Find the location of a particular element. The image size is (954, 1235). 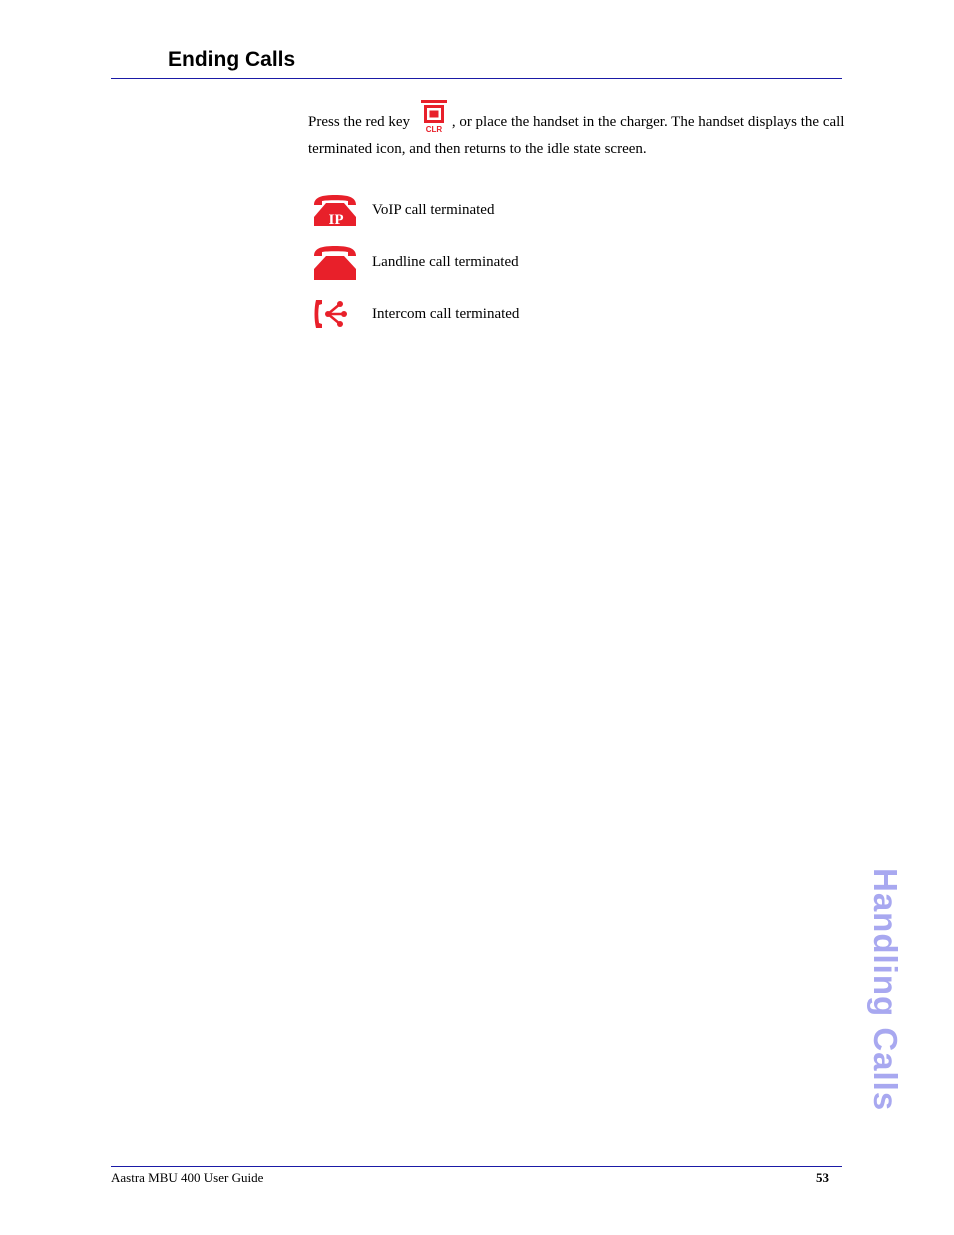

section-title: Ending Calls is located at coordinates (232, 59).